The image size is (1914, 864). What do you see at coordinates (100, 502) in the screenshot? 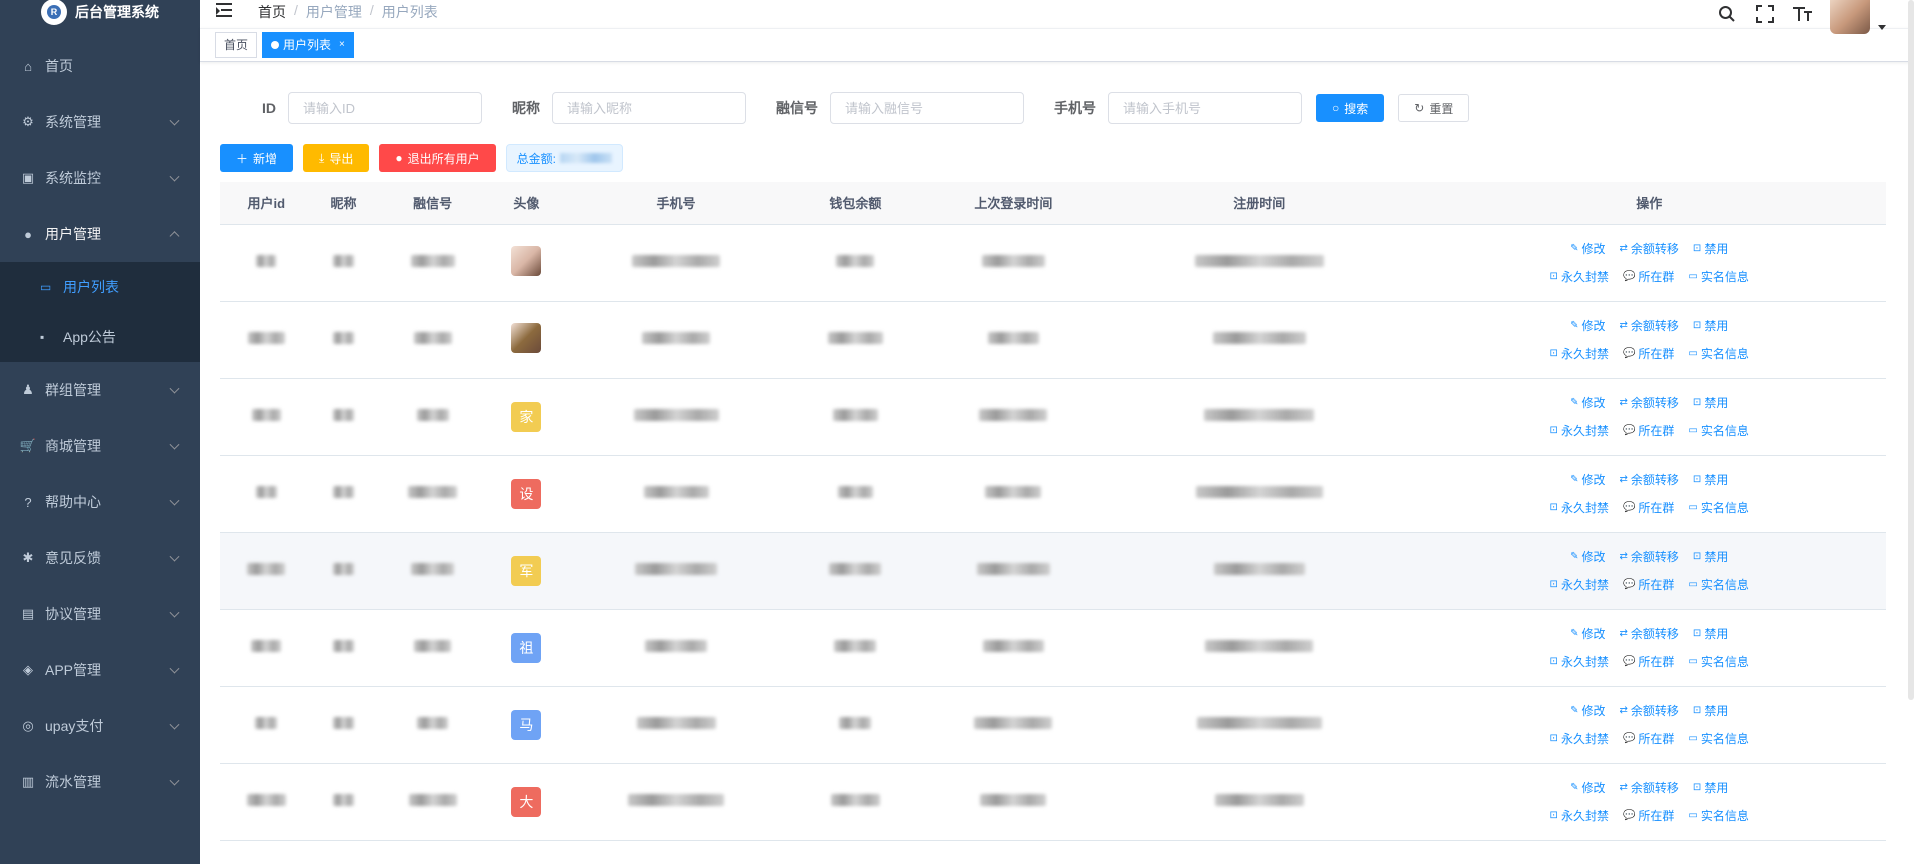
I see `sidebar-item-6: ? 帮助中心` at bounding box center [100, 502].